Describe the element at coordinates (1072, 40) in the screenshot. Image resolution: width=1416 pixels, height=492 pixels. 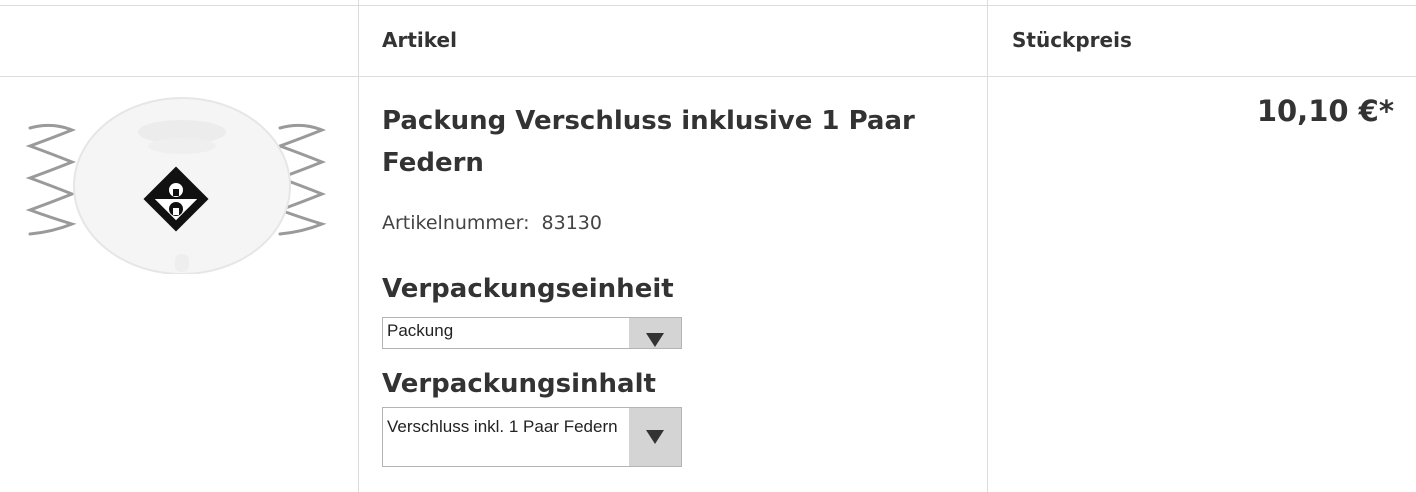
I see `header-unit-price: Stückpreis` at that location.